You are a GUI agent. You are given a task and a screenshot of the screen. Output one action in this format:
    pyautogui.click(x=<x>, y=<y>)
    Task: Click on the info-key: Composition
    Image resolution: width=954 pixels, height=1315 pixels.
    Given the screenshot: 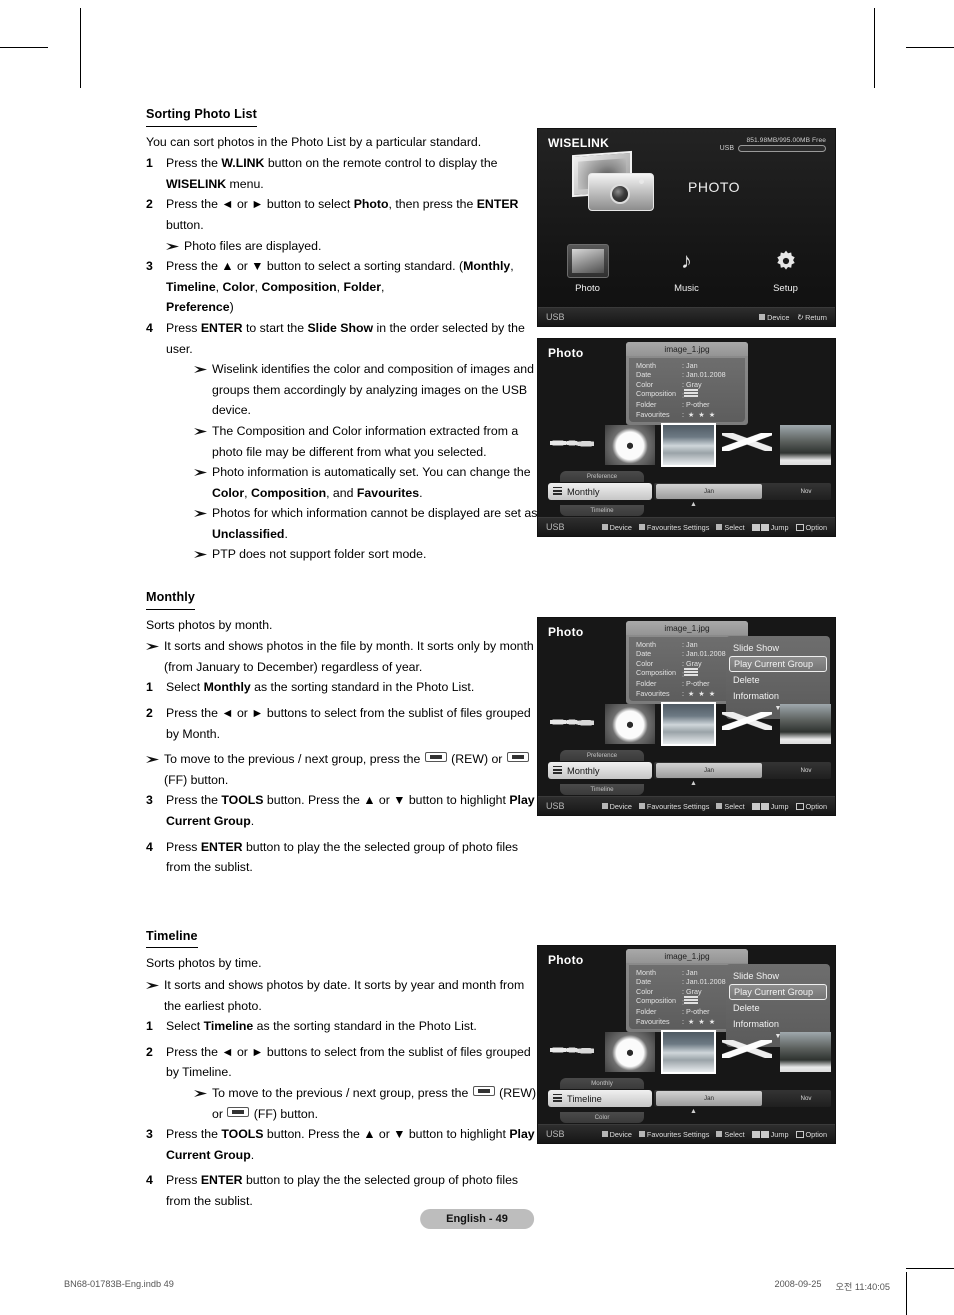 What is the action you would take?
    pyautogui.click(x=656, y=673)
    